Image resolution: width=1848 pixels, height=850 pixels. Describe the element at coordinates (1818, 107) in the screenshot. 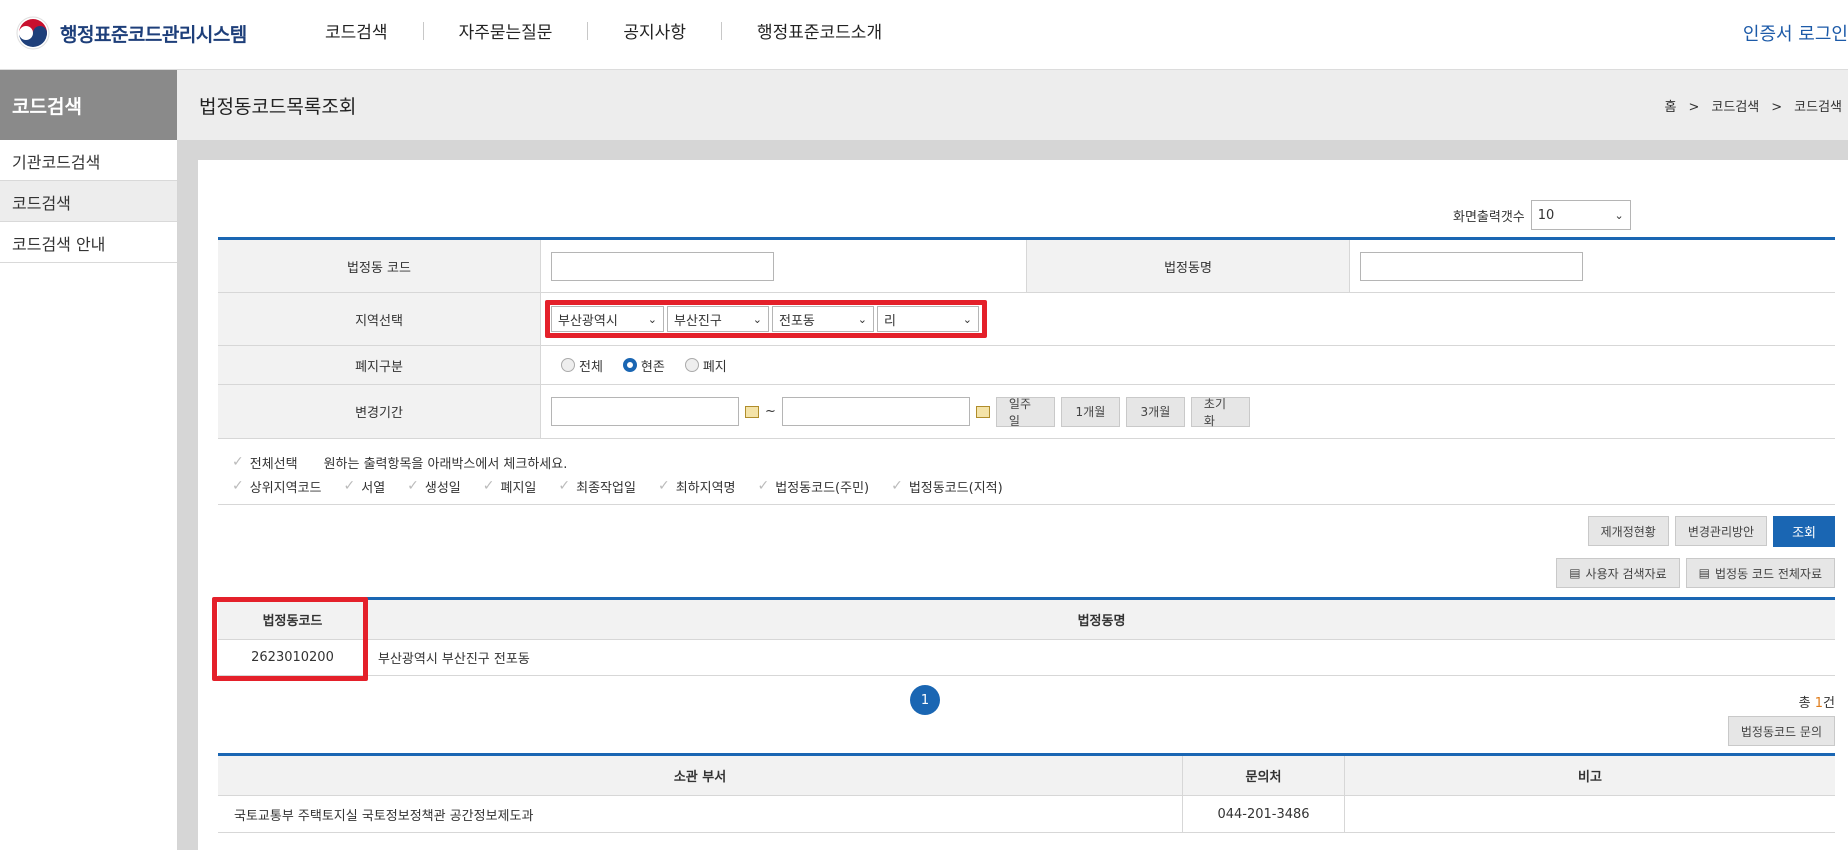

I see `breadcrumb-current: 코드검색` at that location.